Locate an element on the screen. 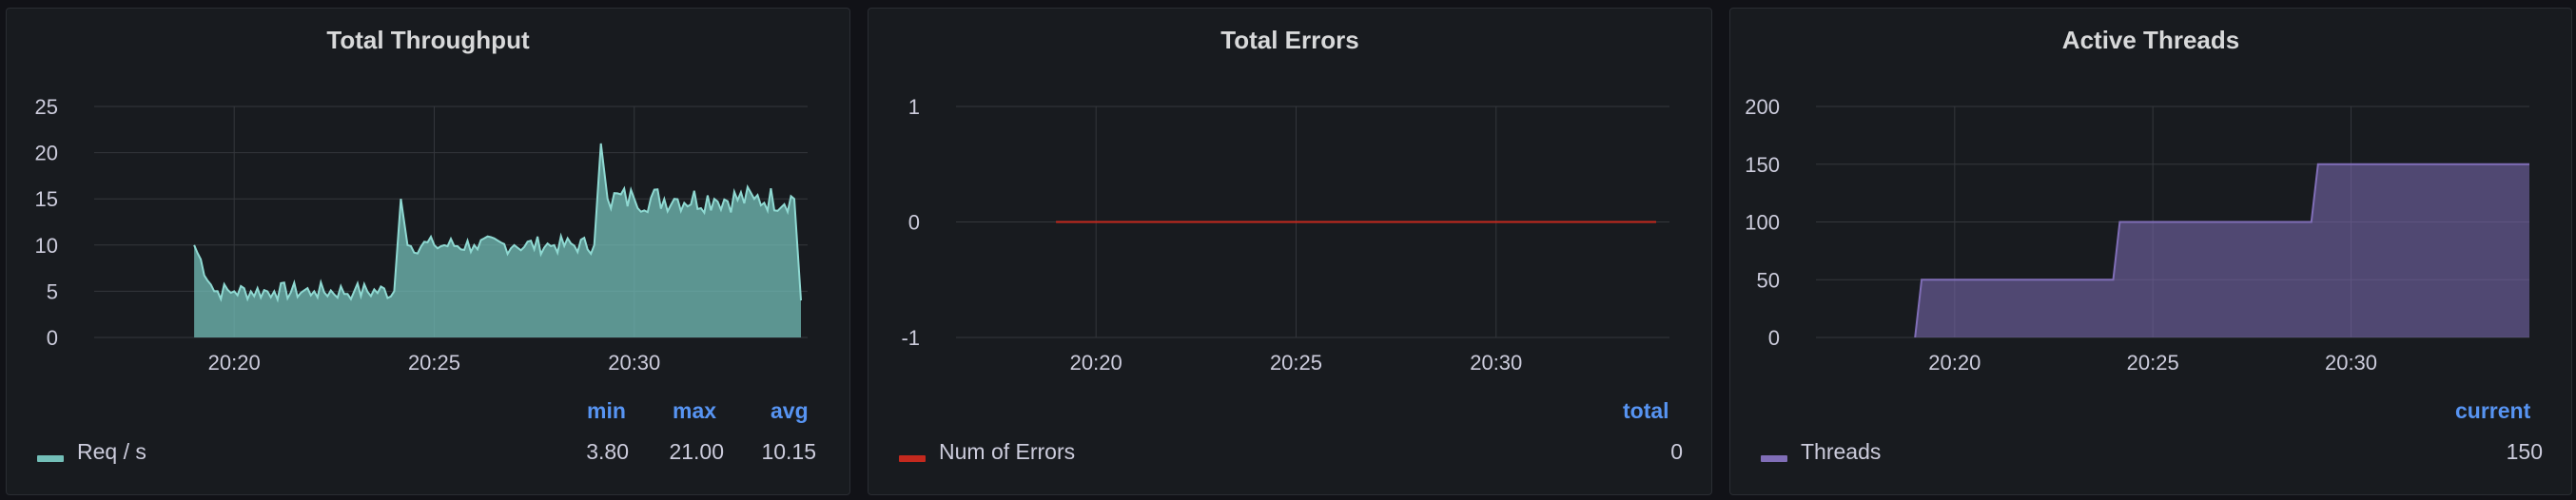  y-tick-label: 20 is located at coordinates (47, 153).